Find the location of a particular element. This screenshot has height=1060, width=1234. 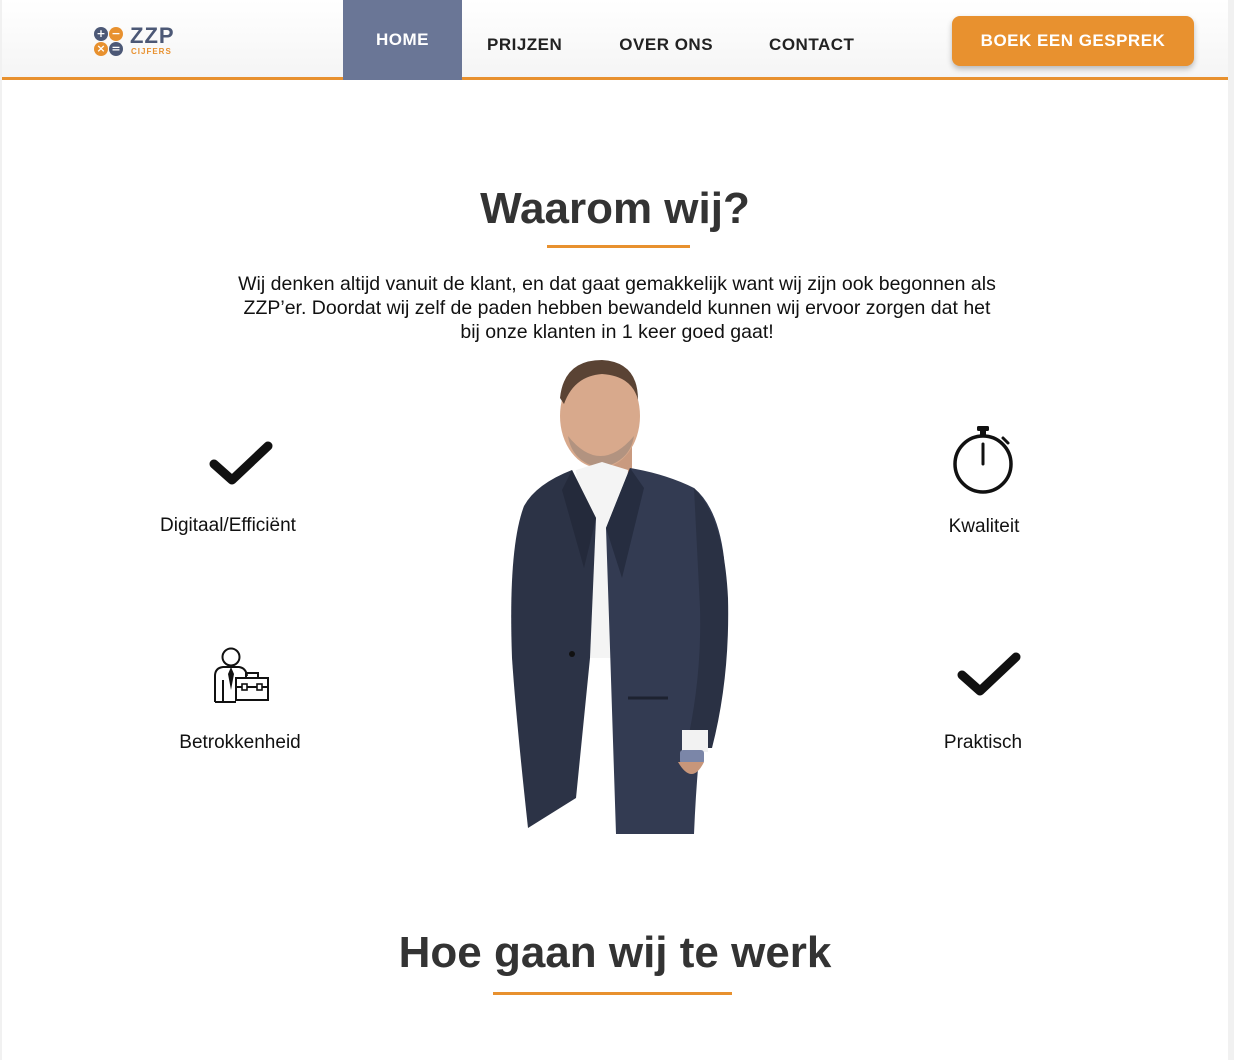

feature-betrokkenheid: Betrokkenheid is located at coordinates (240, 743).